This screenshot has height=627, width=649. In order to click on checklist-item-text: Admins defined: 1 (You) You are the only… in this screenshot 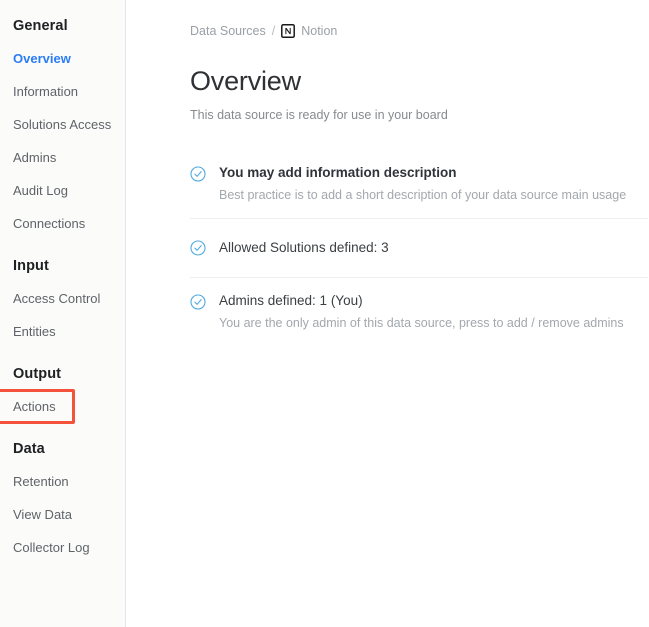, I will do `click(433, 311)`.